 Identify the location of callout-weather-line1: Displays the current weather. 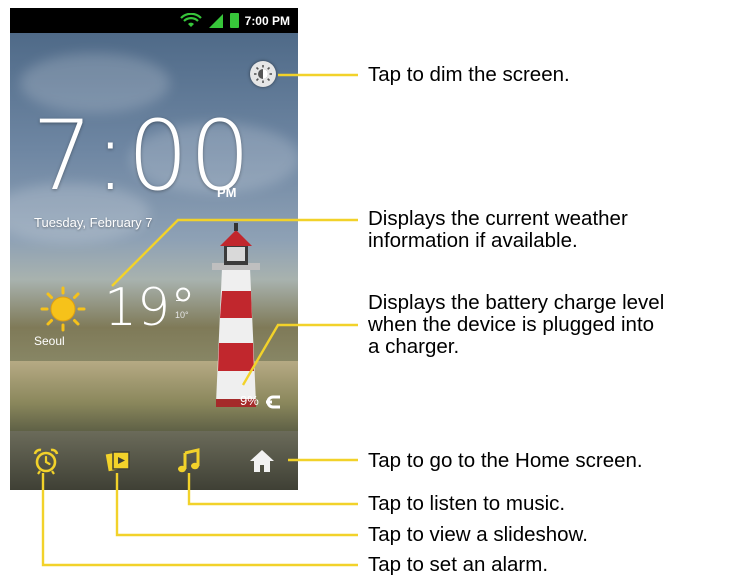
(498, 218).